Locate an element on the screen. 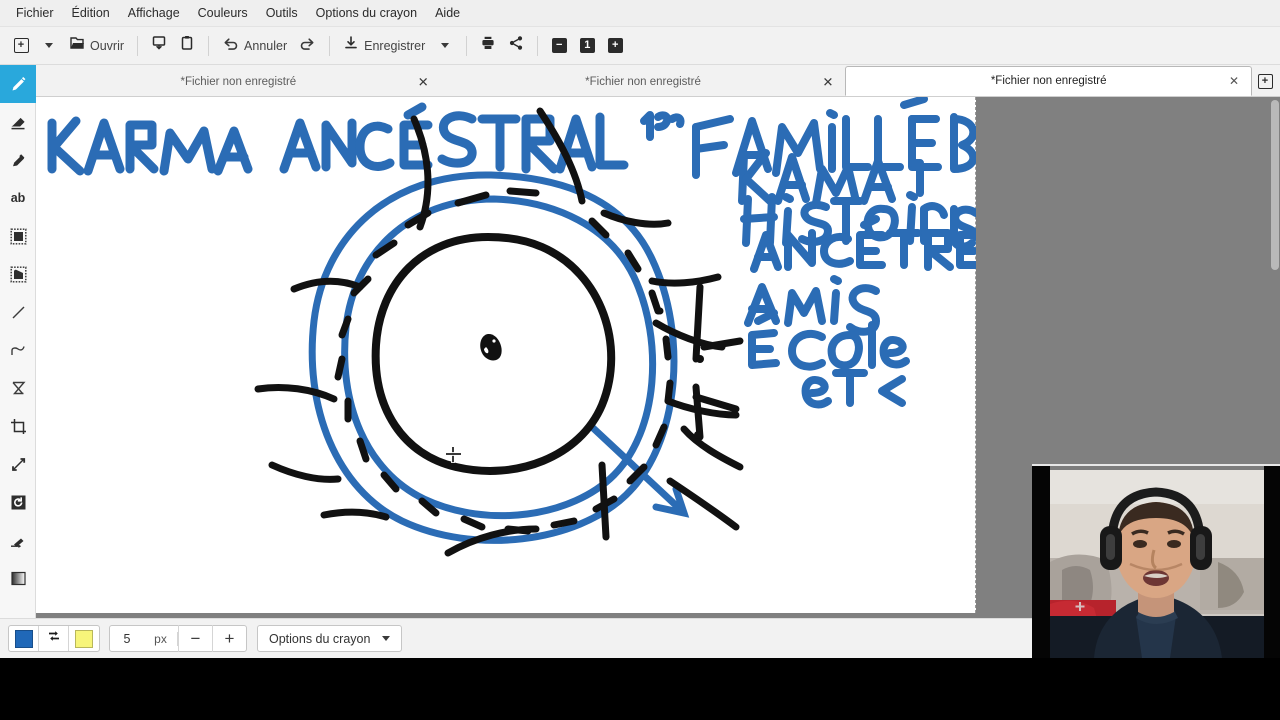 The image size is (1280, 720). page-number-box: 1 is located at coordinates (587, 45).